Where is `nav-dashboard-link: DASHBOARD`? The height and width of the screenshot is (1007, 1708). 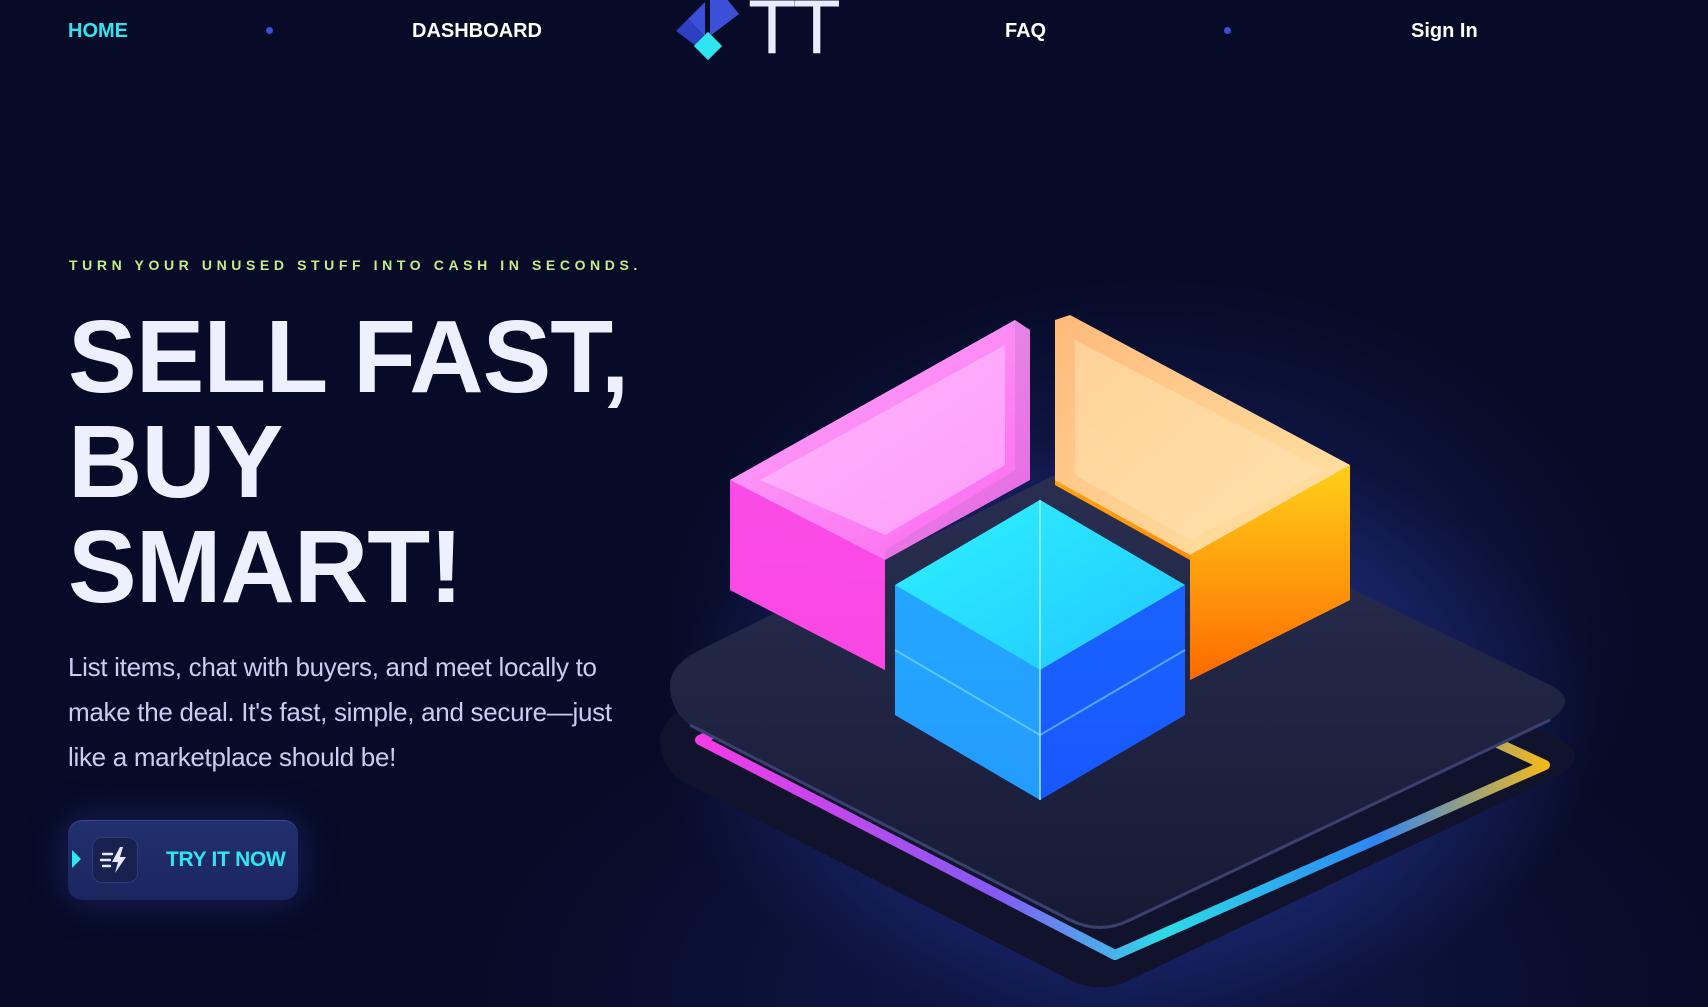 nav-dashboard-link: DASHBOARD is located at coordinates (477, 31).